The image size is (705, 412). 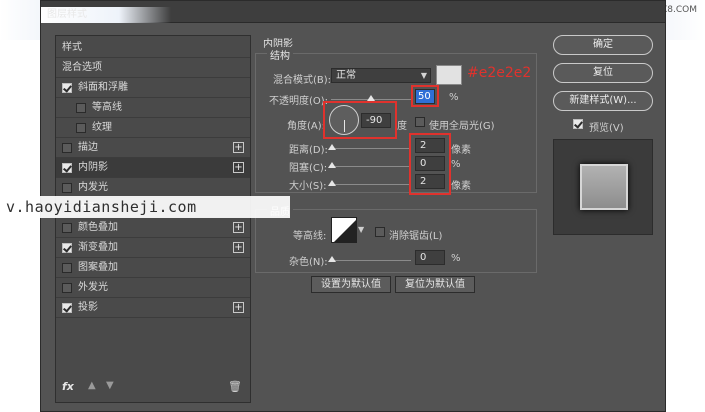 I want to click on style-list-item-label: 纹理, so click(x=102, y=127).